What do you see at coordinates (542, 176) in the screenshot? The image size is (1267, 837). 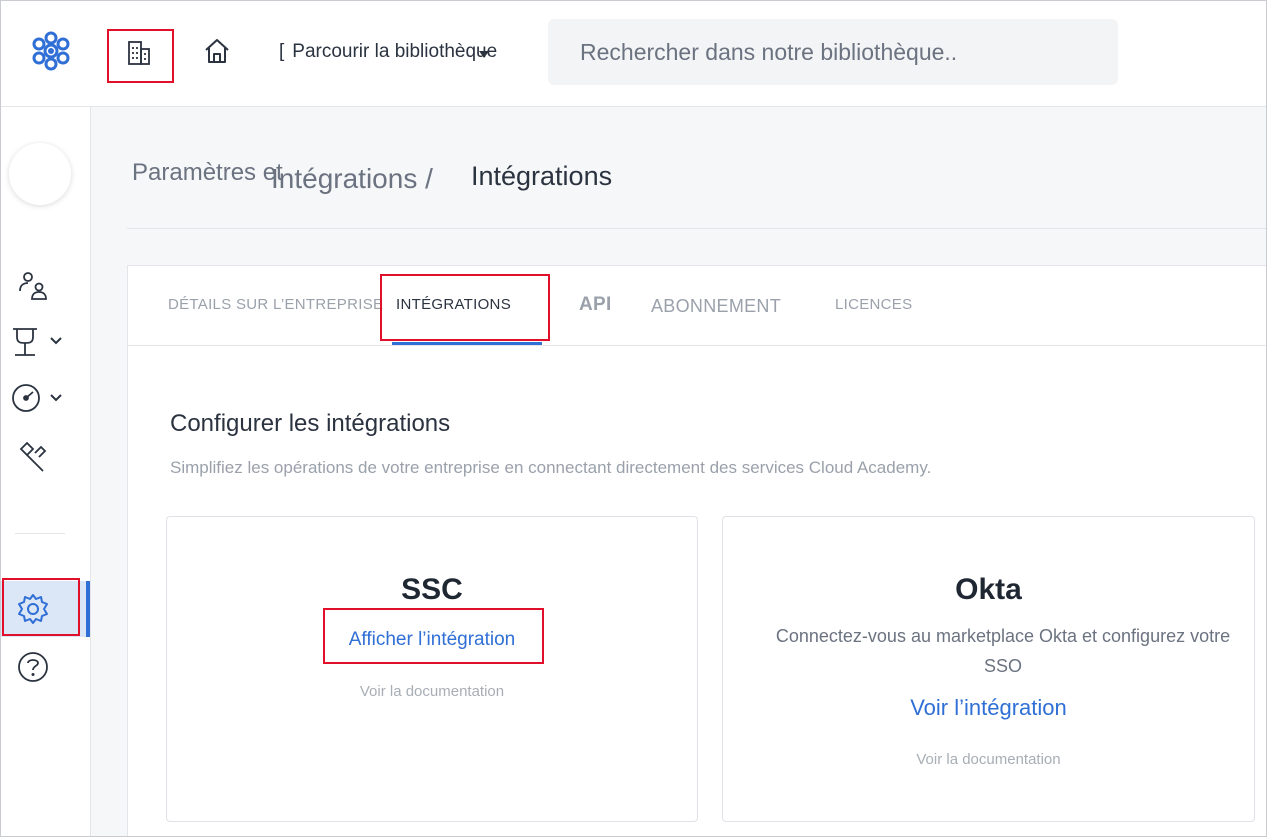 I see `page-title: Intégrations` at bounding box center [542, 176].